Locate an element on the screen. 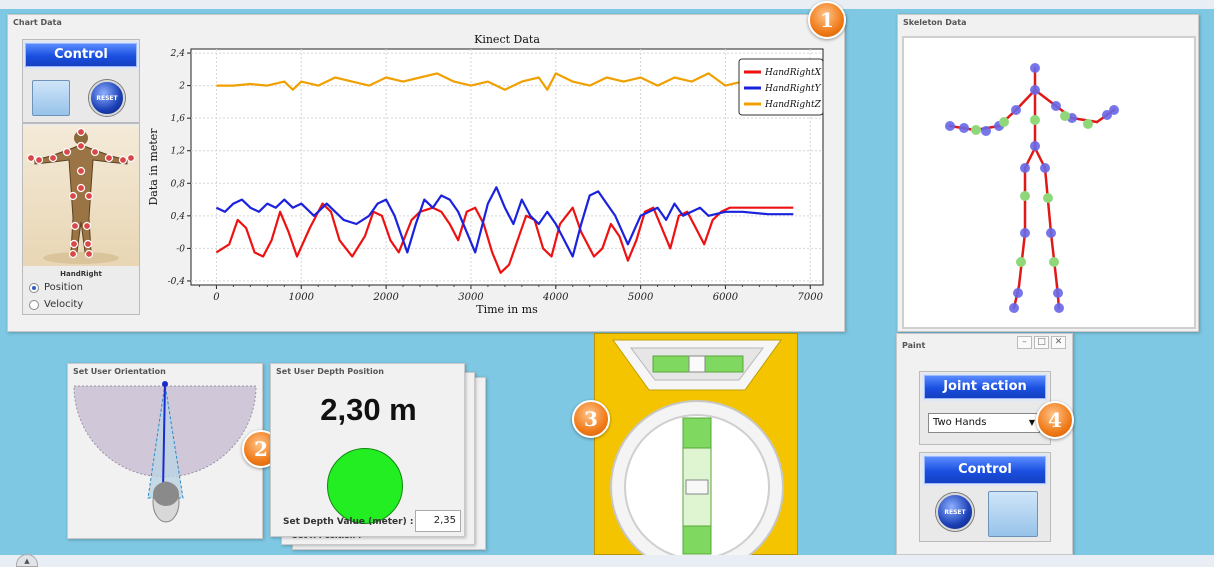  control-header-button: Control is located at coordinates (81, 55).